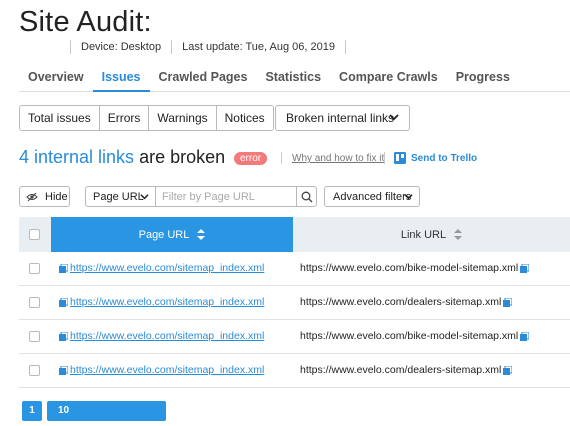 This screenshot has width=570, height=426. I want to click on search-button, so click(306, 196).